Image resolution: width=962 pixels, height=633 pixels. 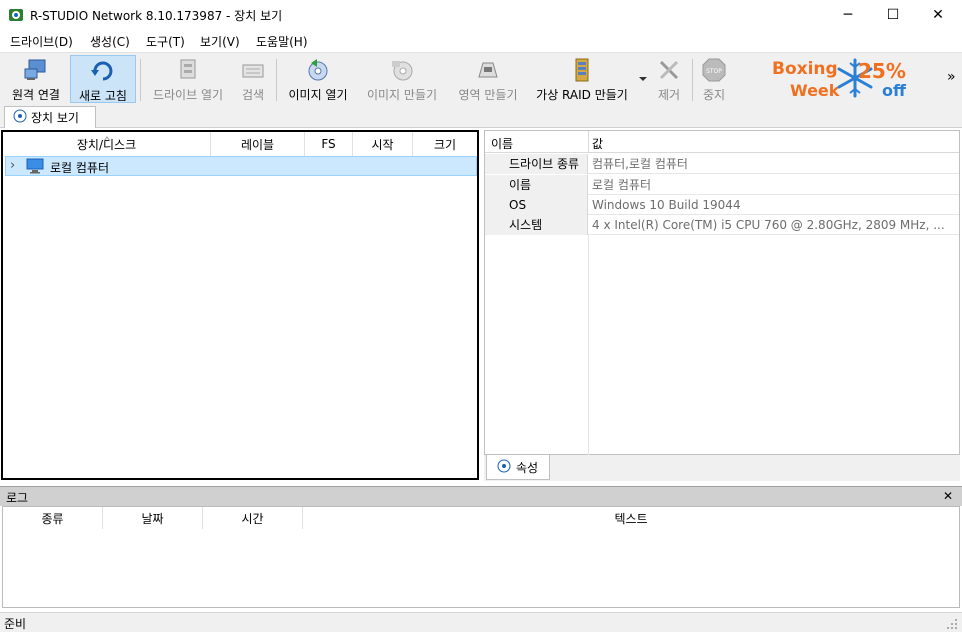 What do you see at coordinates (80, 168) in the screenshot?
I see `tree-row-label: 로컬 컴퓨터` at bounding box center [80, 168].